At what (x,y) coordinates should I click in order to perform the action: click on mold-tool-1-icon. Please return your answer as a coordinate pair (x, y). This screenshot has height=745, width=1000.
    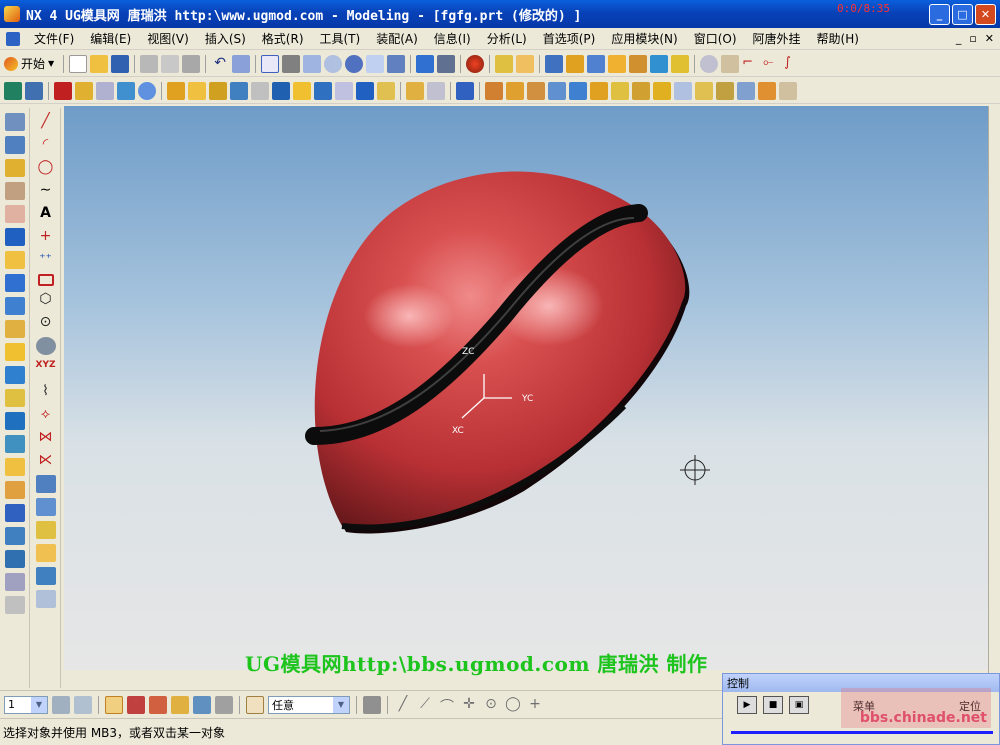
    Looking at the image, I should click on (14, 260).